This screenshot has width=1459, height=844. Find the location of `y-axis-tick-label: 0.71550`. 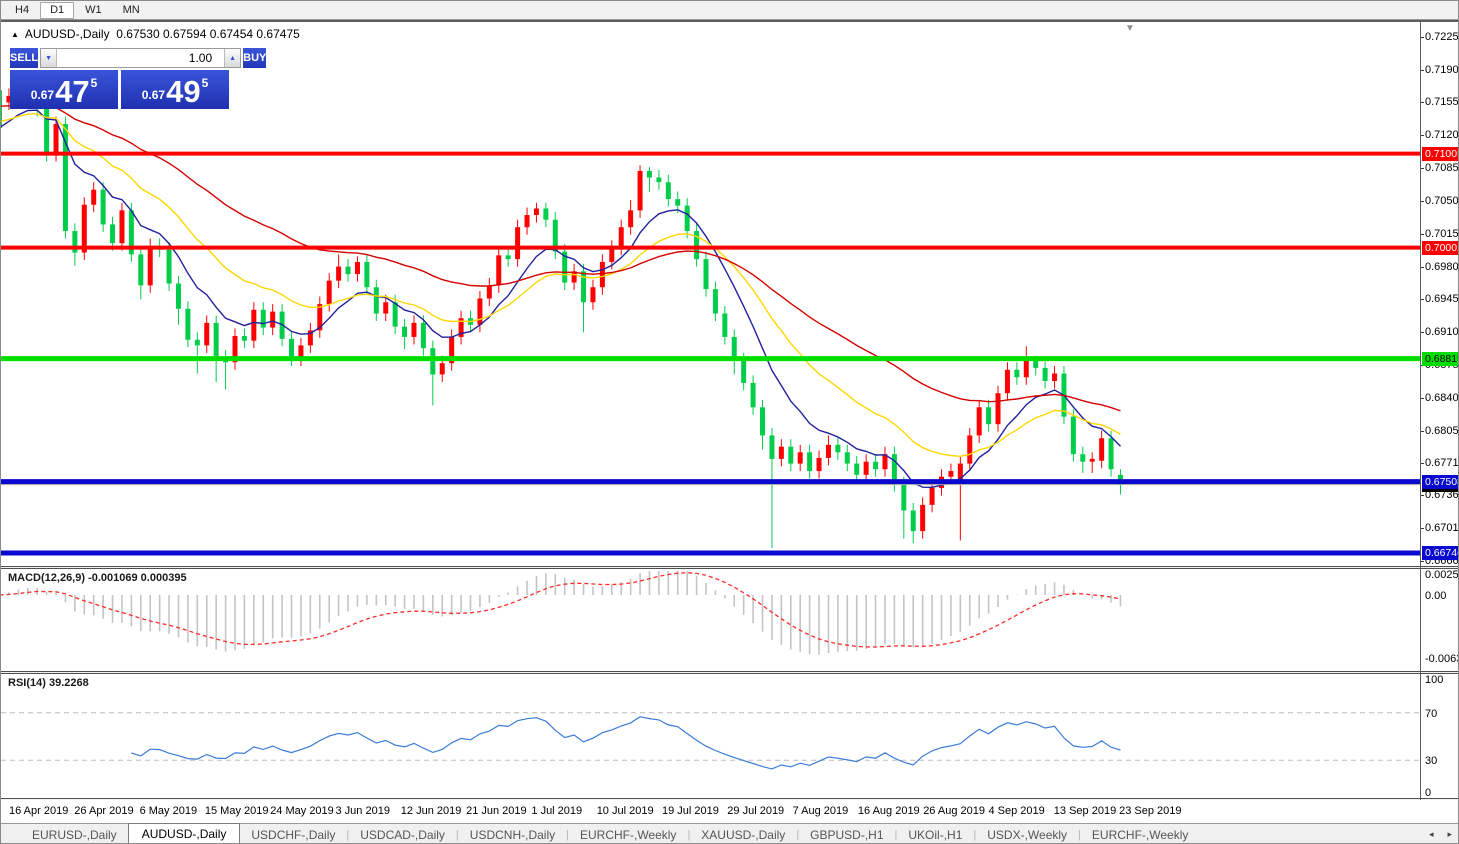

y-axis-tick-label: 0.71550 is located at coordinates (1442, 102).